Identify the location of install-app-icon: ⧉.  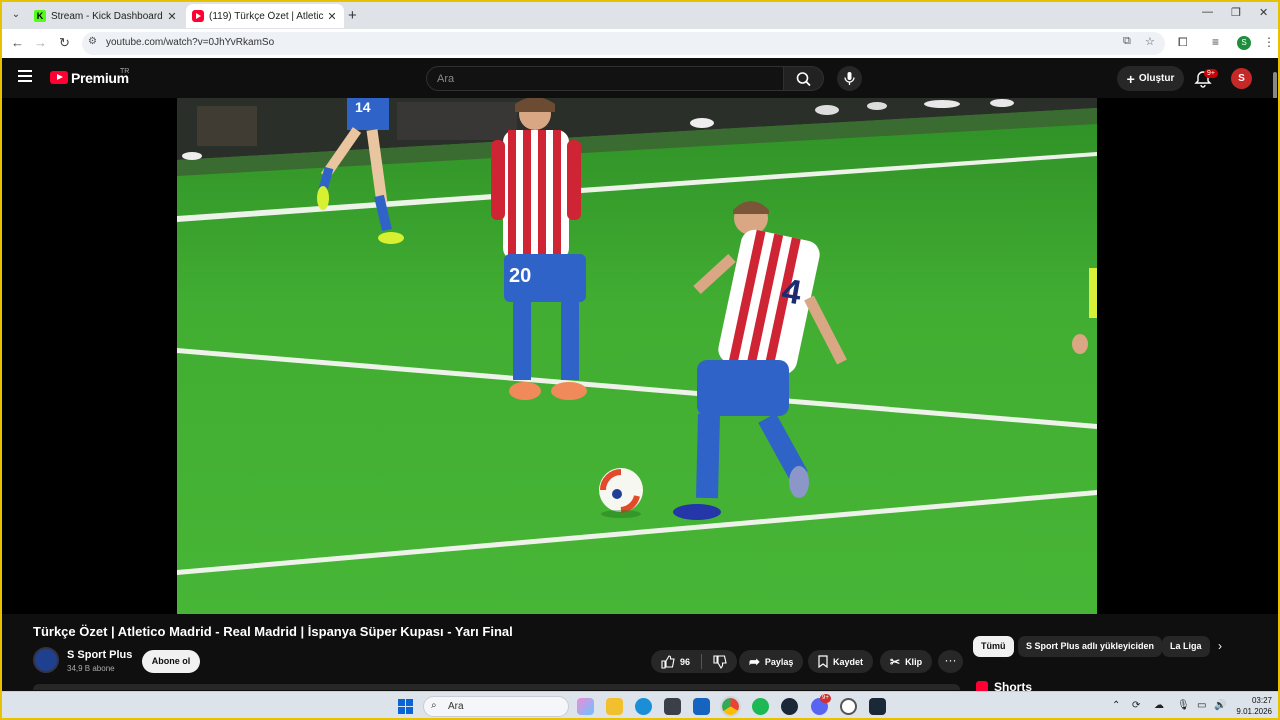
(1127, 41).